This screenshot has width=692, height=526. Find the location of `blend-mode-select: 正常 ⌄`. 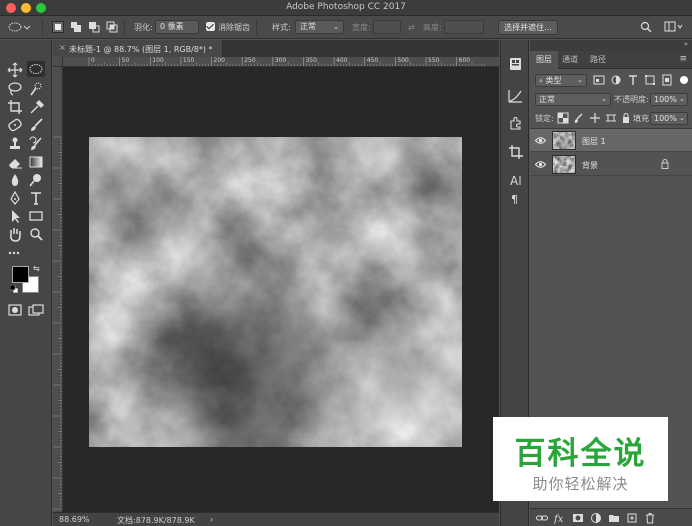

blend-mode-select: 正常 ⌄ is located at coordinates (573, 99).